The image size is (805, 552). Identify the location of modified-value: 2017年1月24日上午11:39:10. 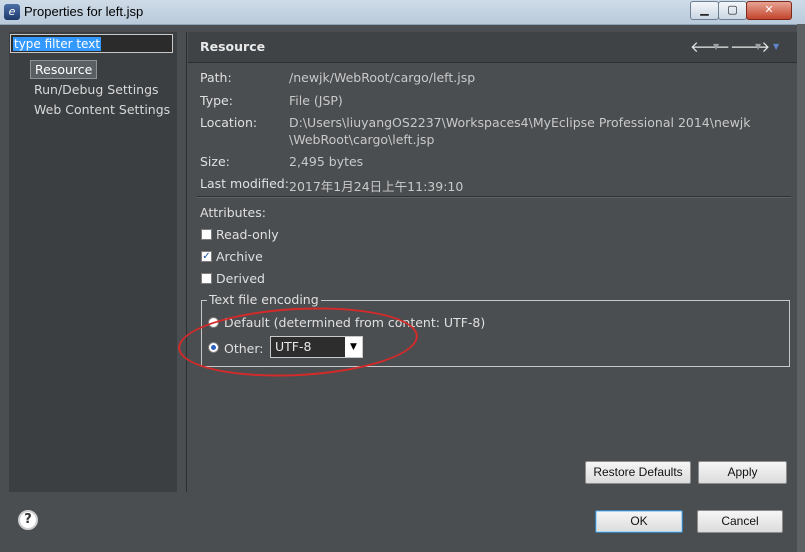
(376, 186).